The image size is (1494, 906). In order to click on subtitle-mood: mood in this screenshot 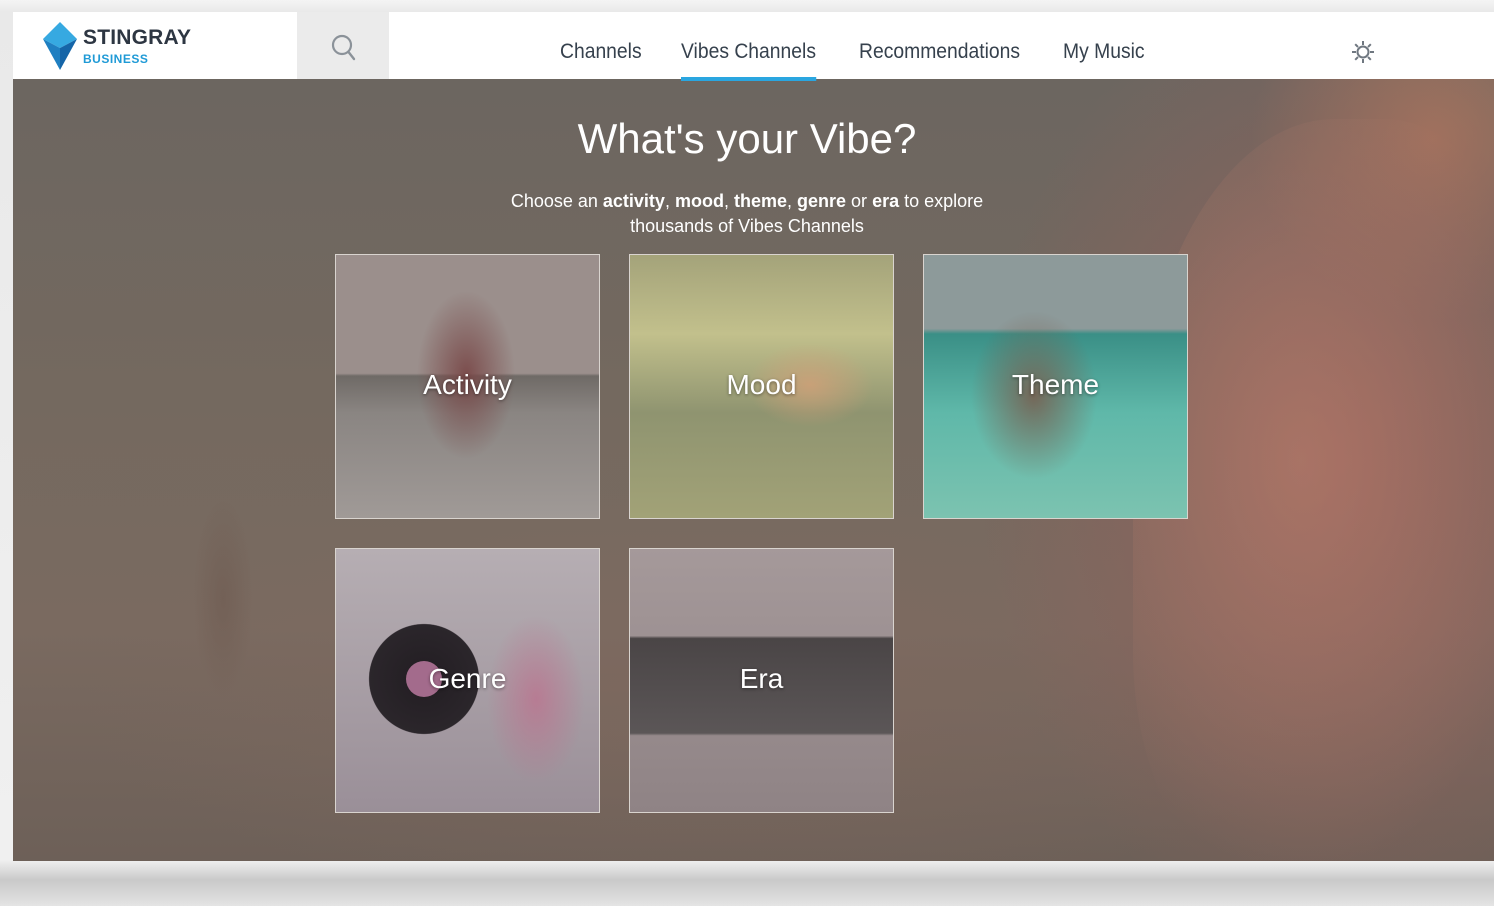, I will do `click(699, 201)`.